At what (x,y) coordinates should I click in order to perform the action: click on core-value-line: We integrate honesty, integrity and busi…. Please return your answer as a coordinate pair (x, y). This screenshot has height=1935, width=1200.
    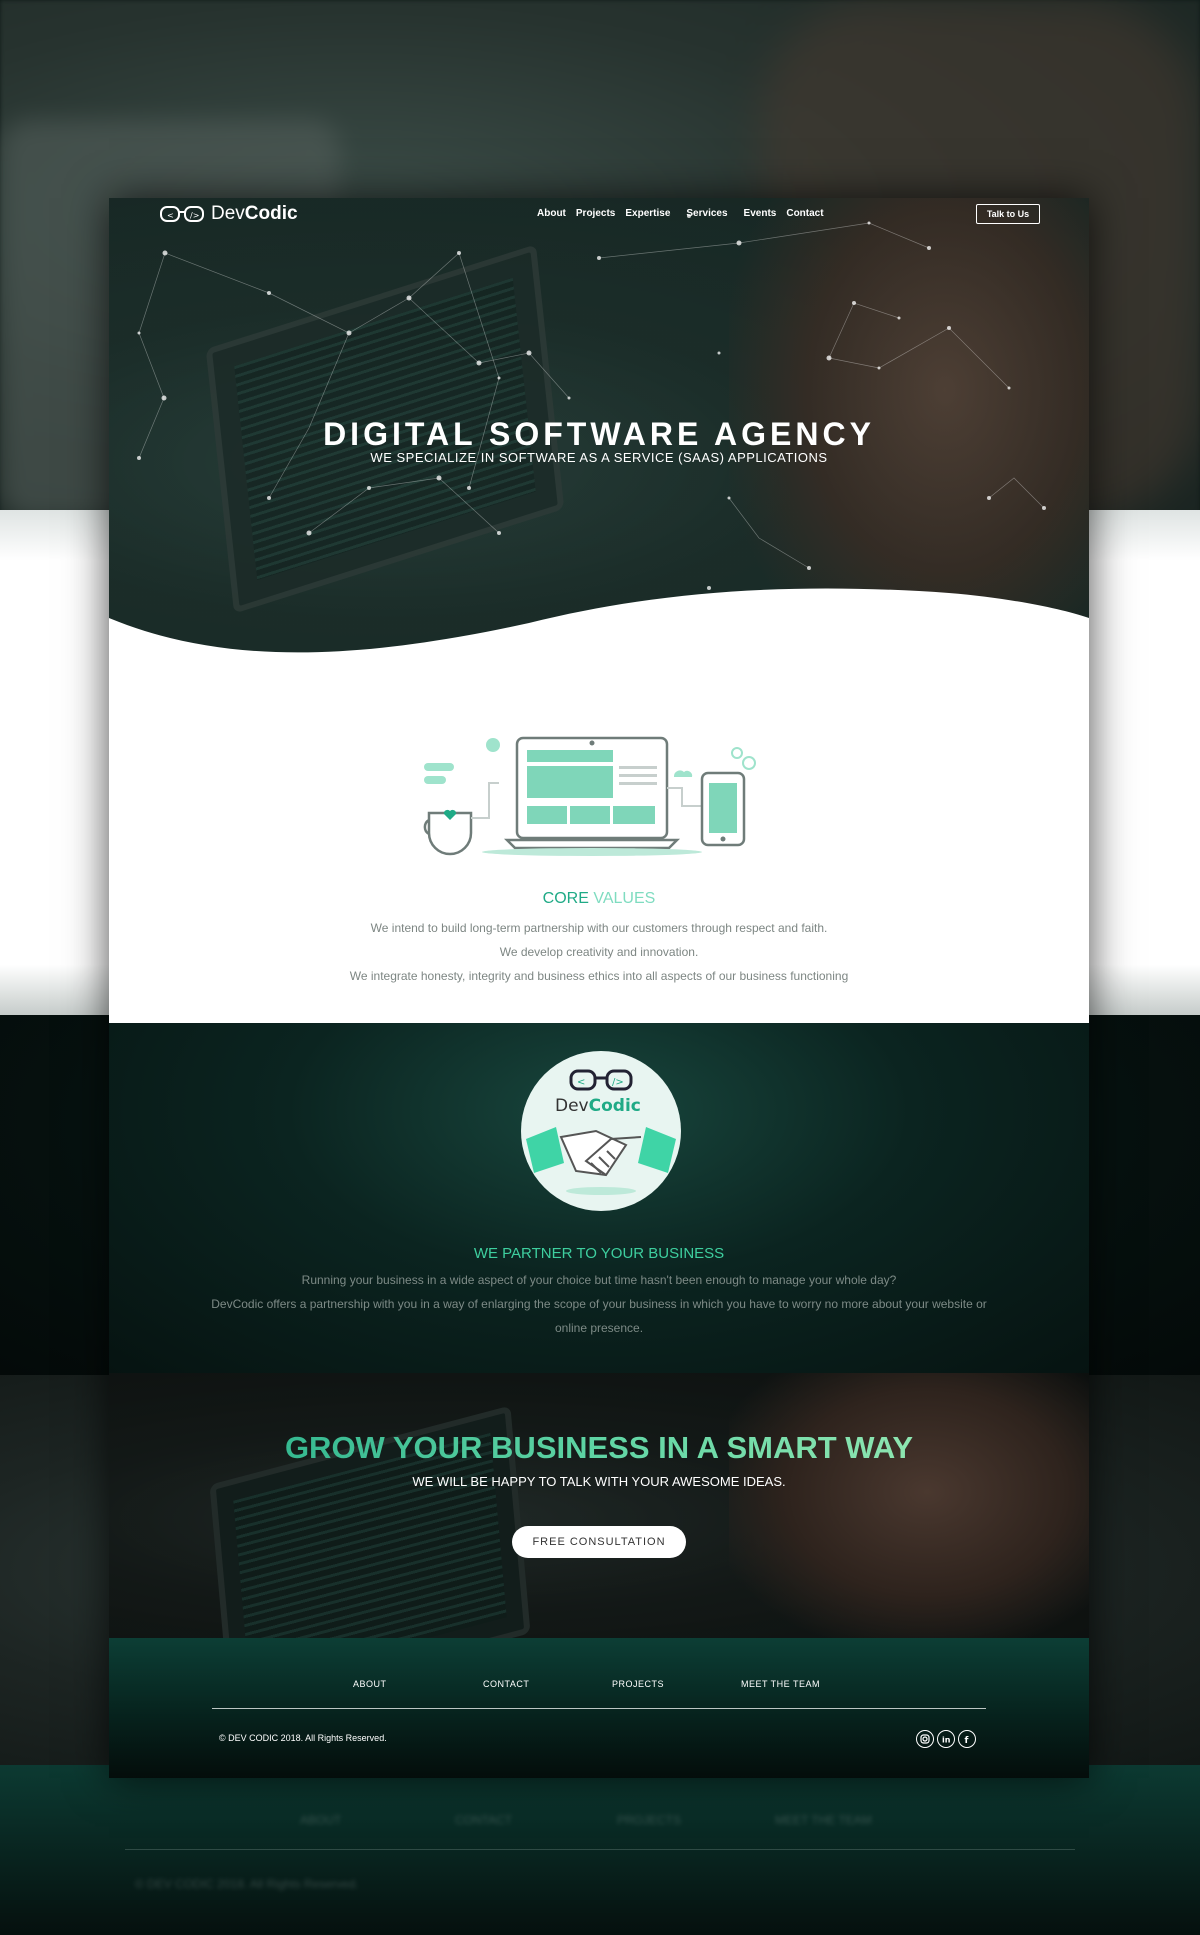
    Looking at the image, I should click on (599, 976).